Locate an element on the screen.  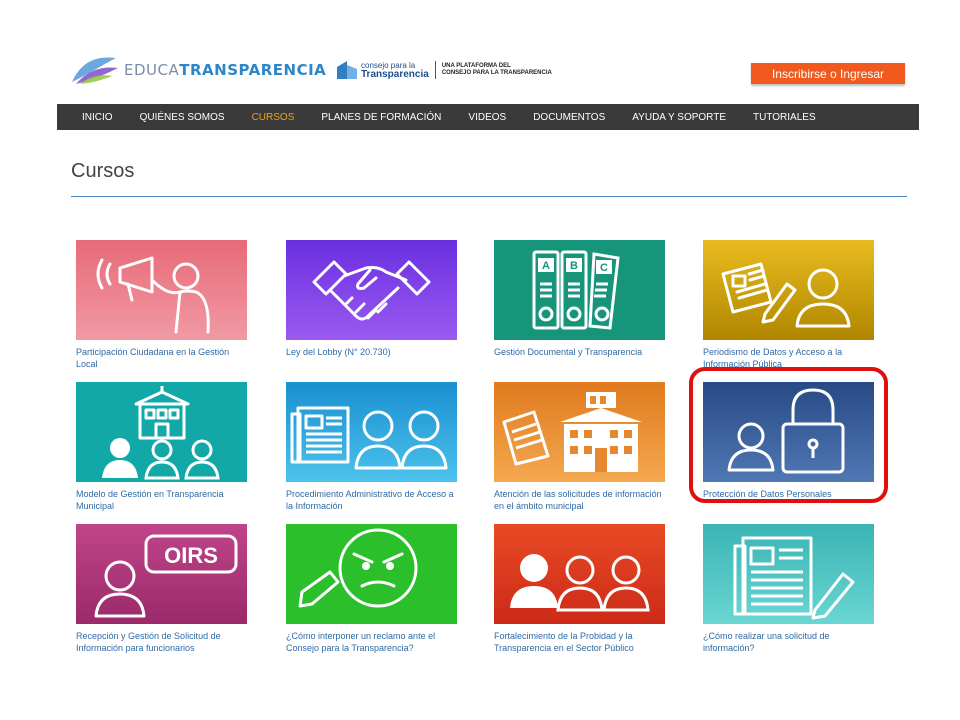
angry-face-icon is located at coordinates (371, 574).